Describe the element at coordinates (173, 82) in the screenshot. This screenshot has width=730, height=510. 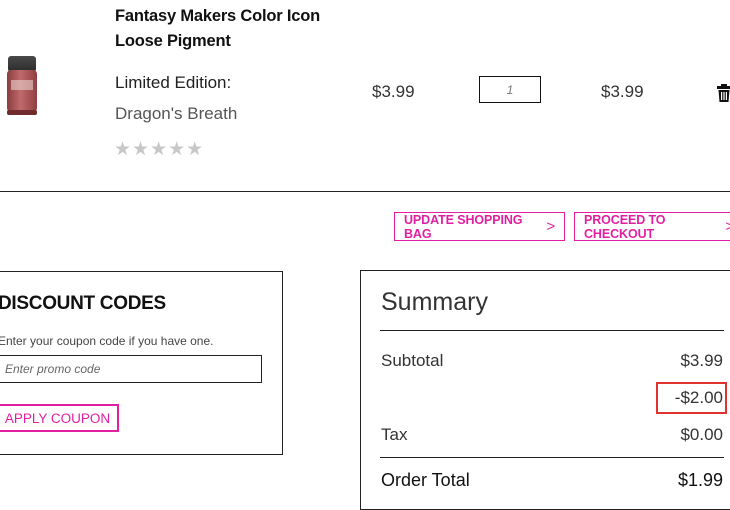
I see `product-edition-label: Limited Edition:` at that location.